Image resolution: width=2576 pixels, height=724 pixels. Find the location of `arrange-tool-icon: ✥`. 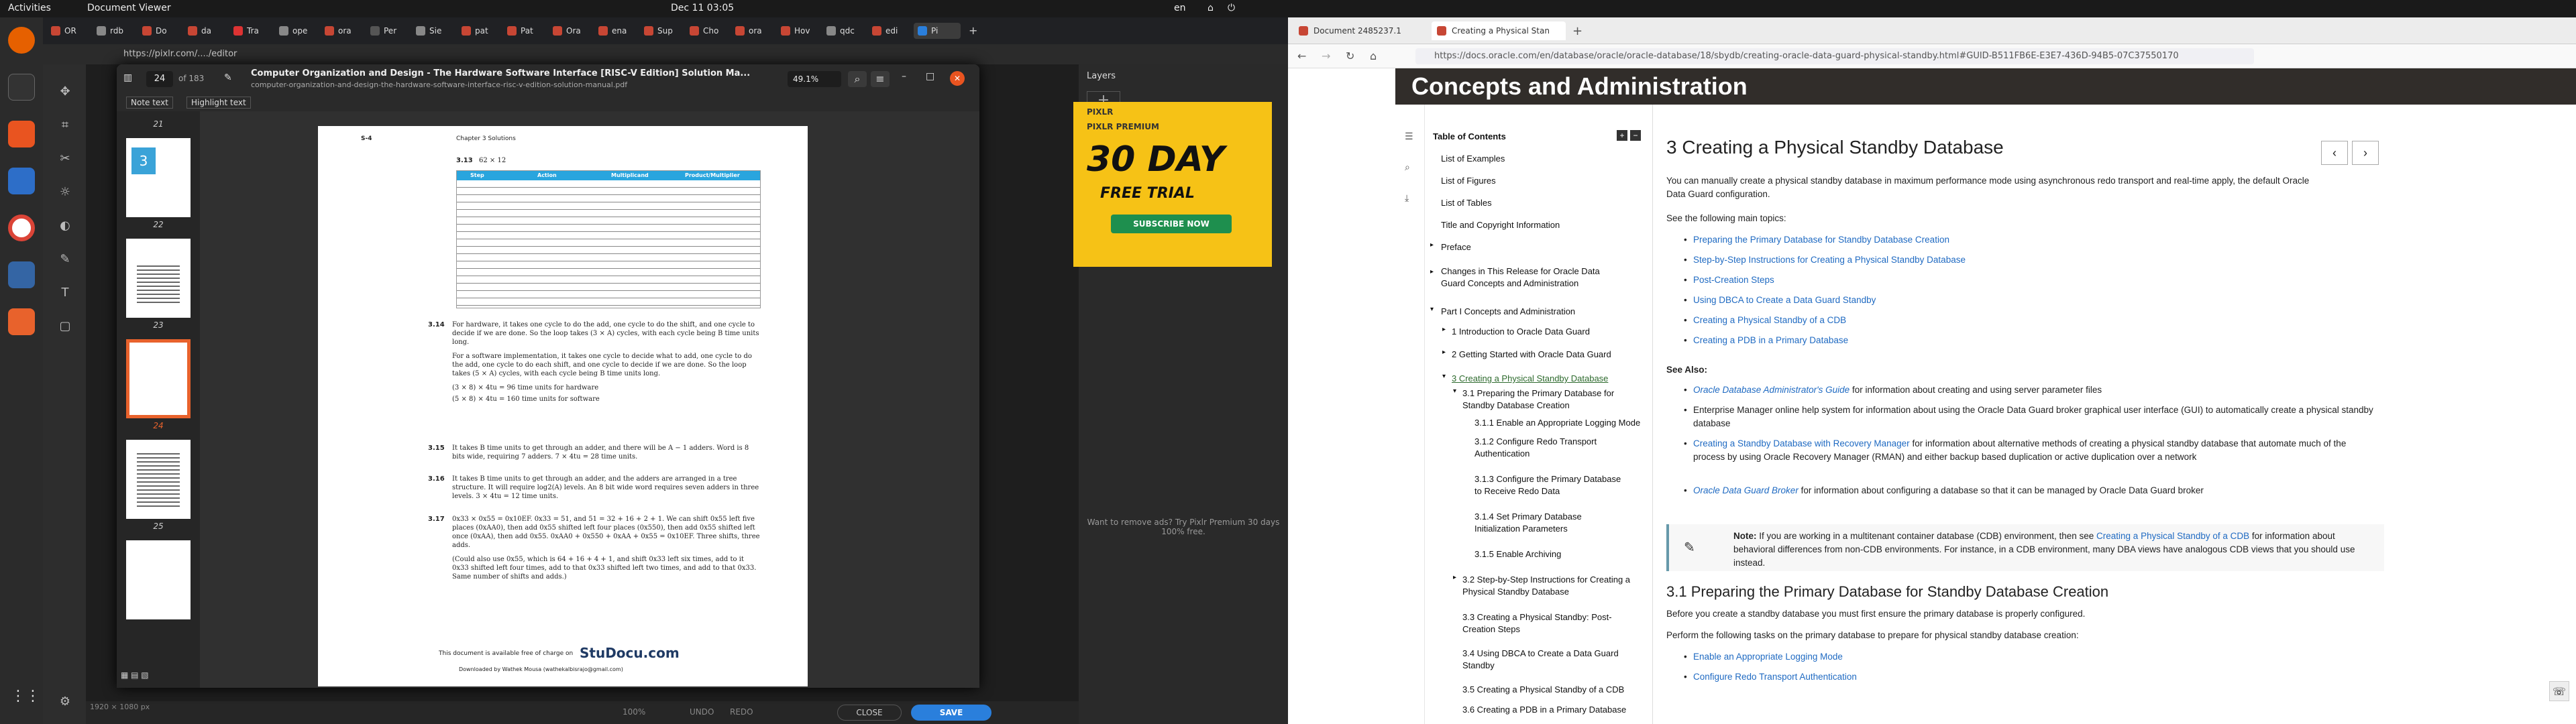

arrange-tool-icon: ✥ is located at coordinates (65, 92).